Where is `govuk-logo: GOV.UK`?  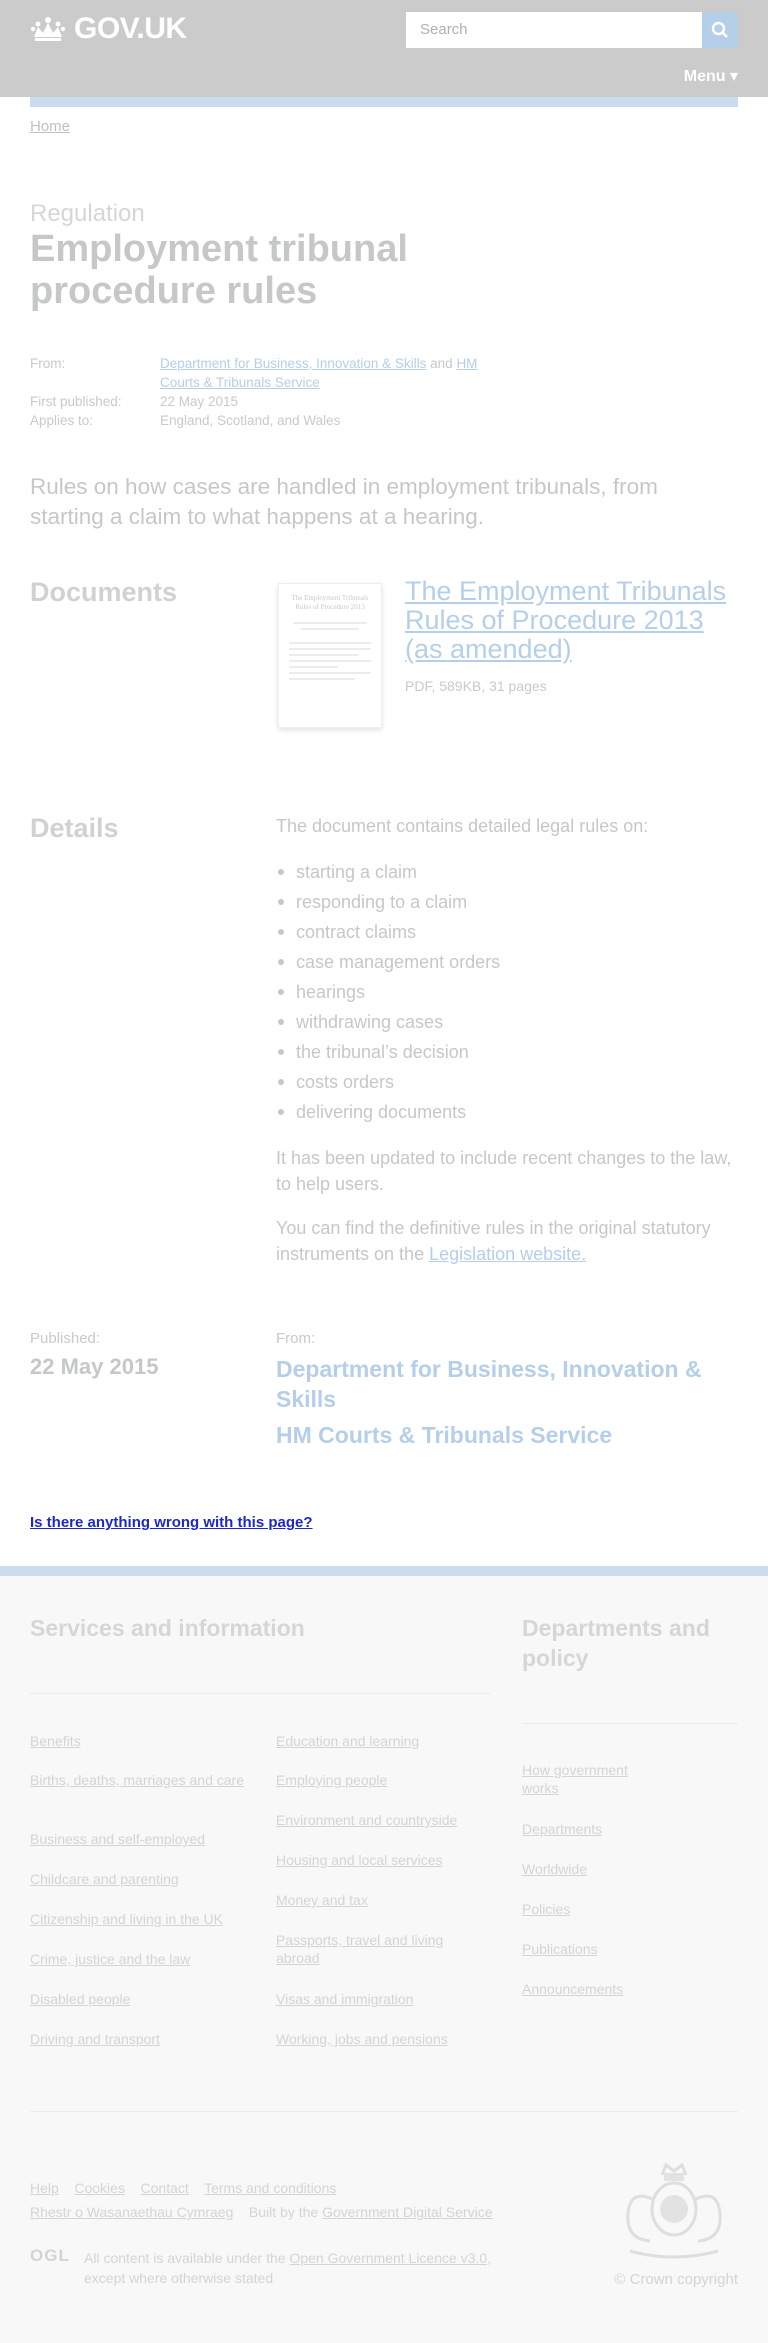
govuk-logo: GOV.UK is located at coordinates (108, 29).